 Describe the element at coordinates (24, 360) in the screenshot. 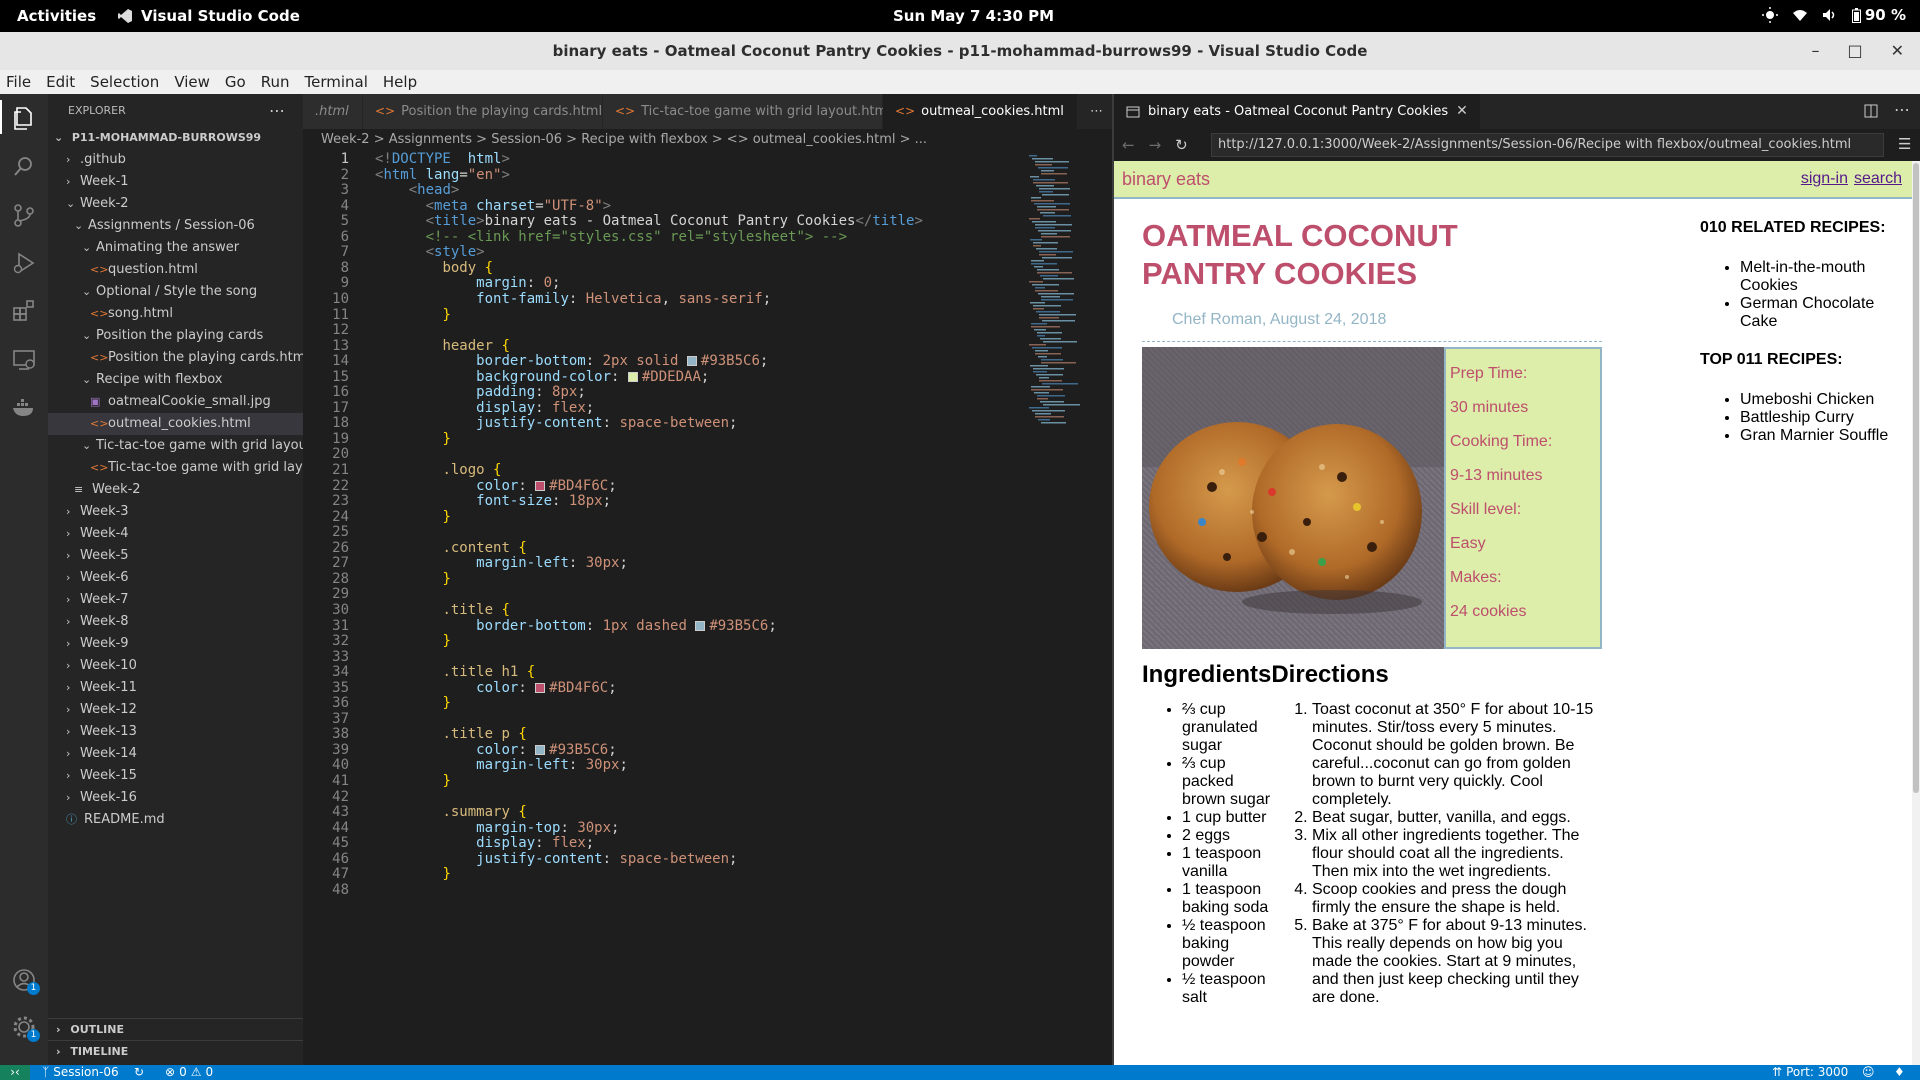

I see `remote-explorer-icon` at that location.